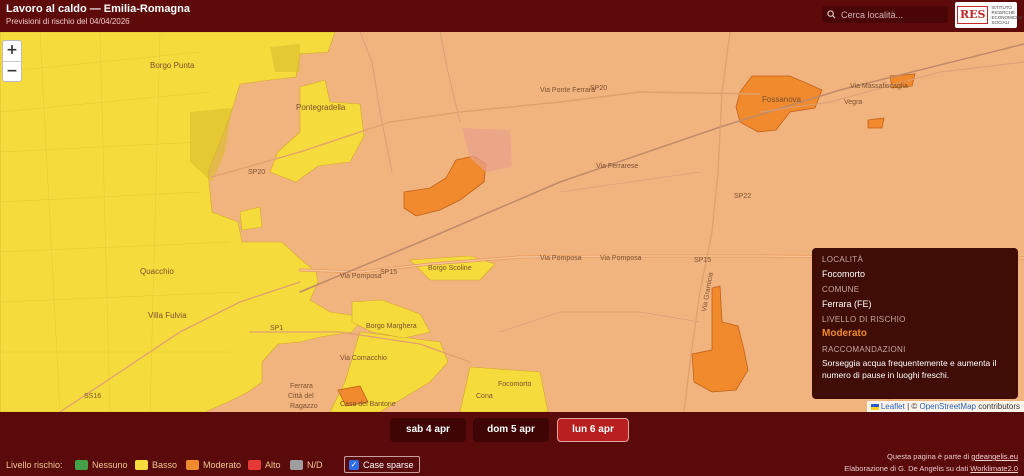  Describe the element at coordinates (391, 326) in the screenshot. I see `map-label: Borgo Marghera` at that location.